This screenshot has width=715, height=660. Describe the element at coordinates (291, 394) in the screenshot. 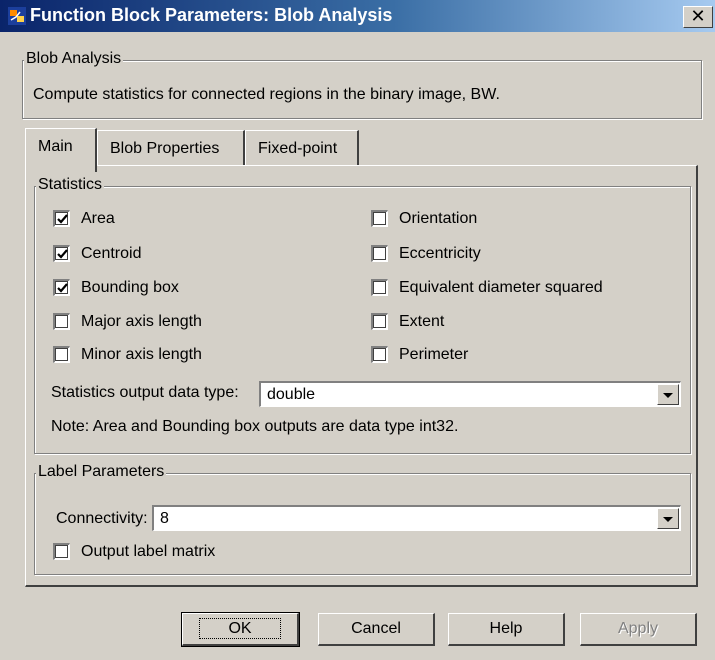

I see `output-data-type-value: double` at that location.